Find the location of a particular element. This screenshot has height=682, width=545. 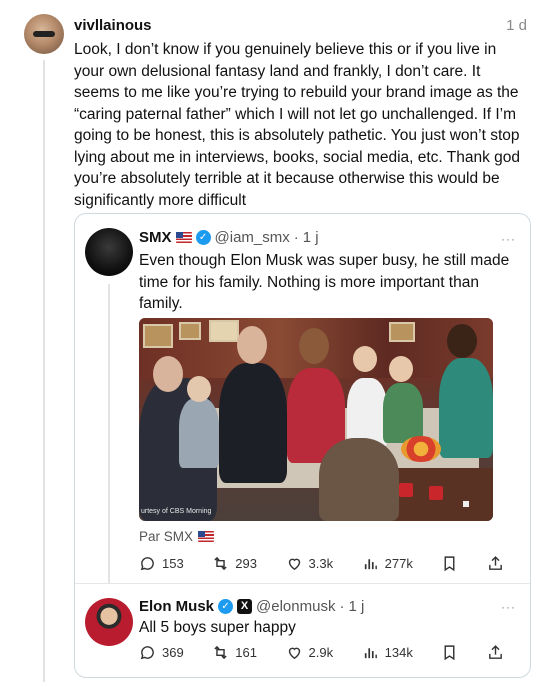

reply-count: 153 is located at coordinates (173, 563).